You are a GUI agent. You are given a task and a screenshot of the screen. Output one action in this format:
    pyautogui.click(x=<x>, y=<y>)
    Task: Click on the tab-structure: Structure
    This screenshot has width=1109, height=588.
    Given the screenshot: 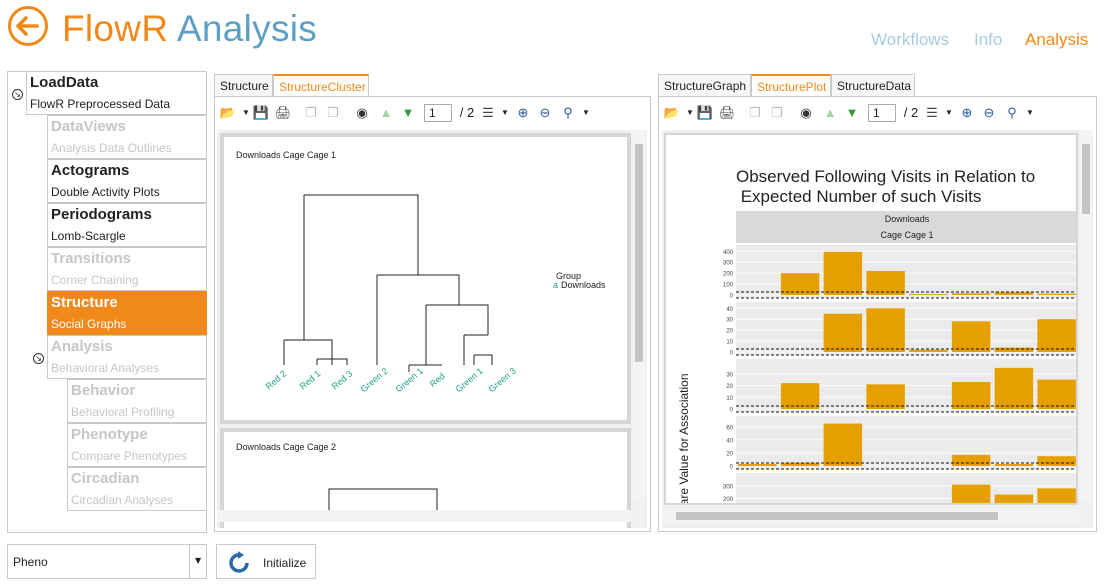 What is the action you would take?
    pyautogui.click(x=243, y=85)
    